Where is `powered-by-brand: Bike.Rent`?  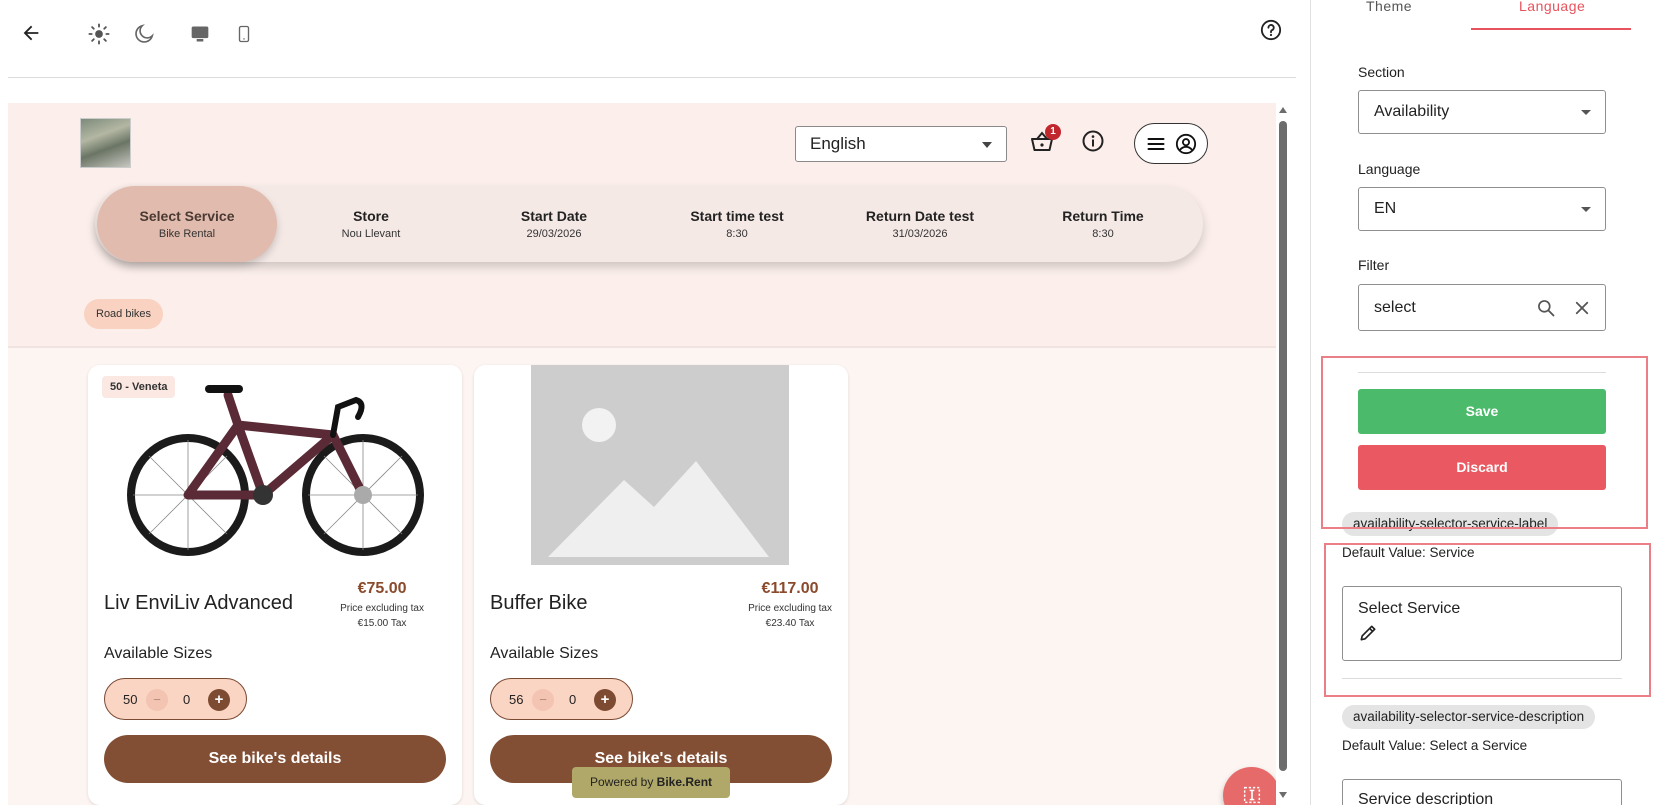 powered-by-brand: Bike.Rent is located at coordinates (684, 782).